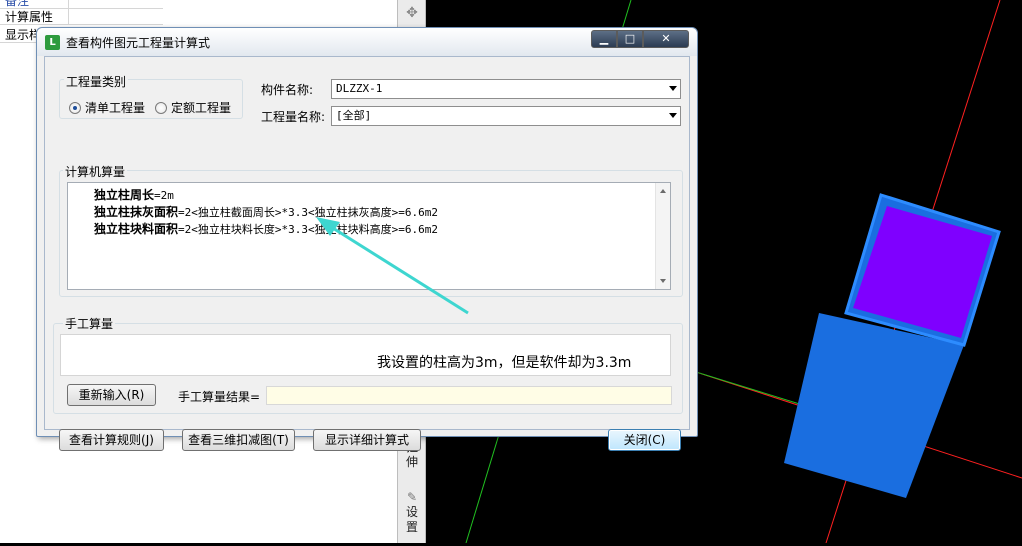 The height and width of the screenshot is (546, 1022). I want to click on quantity-type-label: 工程量类别, so click(96, 81).